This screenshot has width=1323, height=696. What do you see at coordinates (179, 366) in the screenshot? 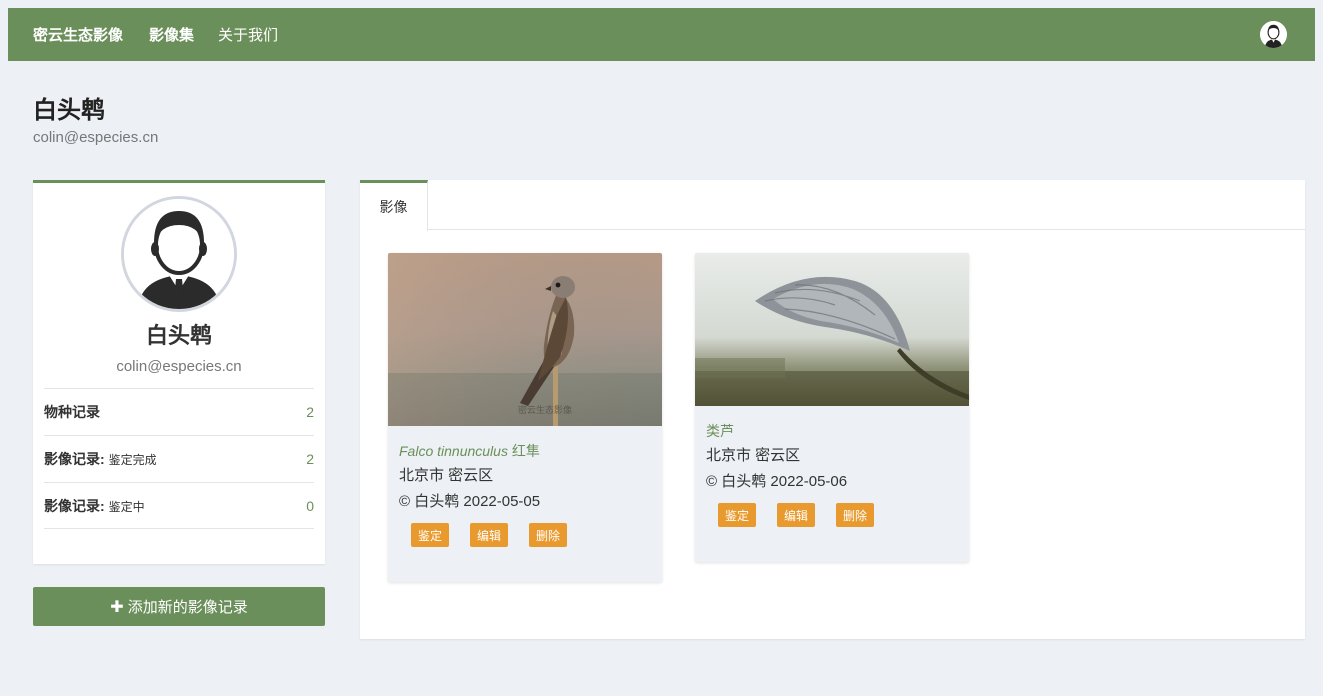
I see `profile-email: colin@especies.cn` at bounding box center [179, 366].